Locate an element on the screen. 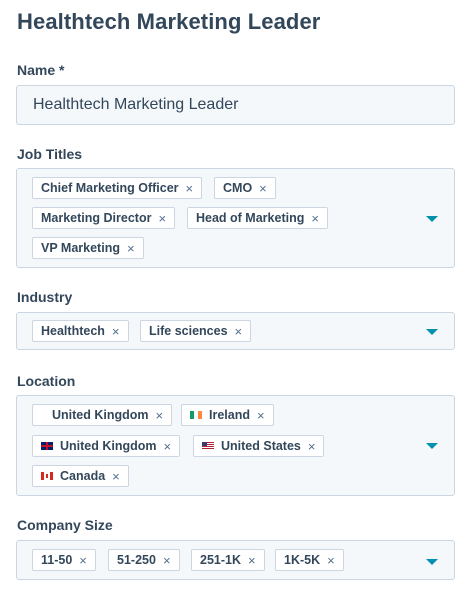 The image size is (471, 589). tag-company-size: 251-1K × is located at coordinates (228, 560).